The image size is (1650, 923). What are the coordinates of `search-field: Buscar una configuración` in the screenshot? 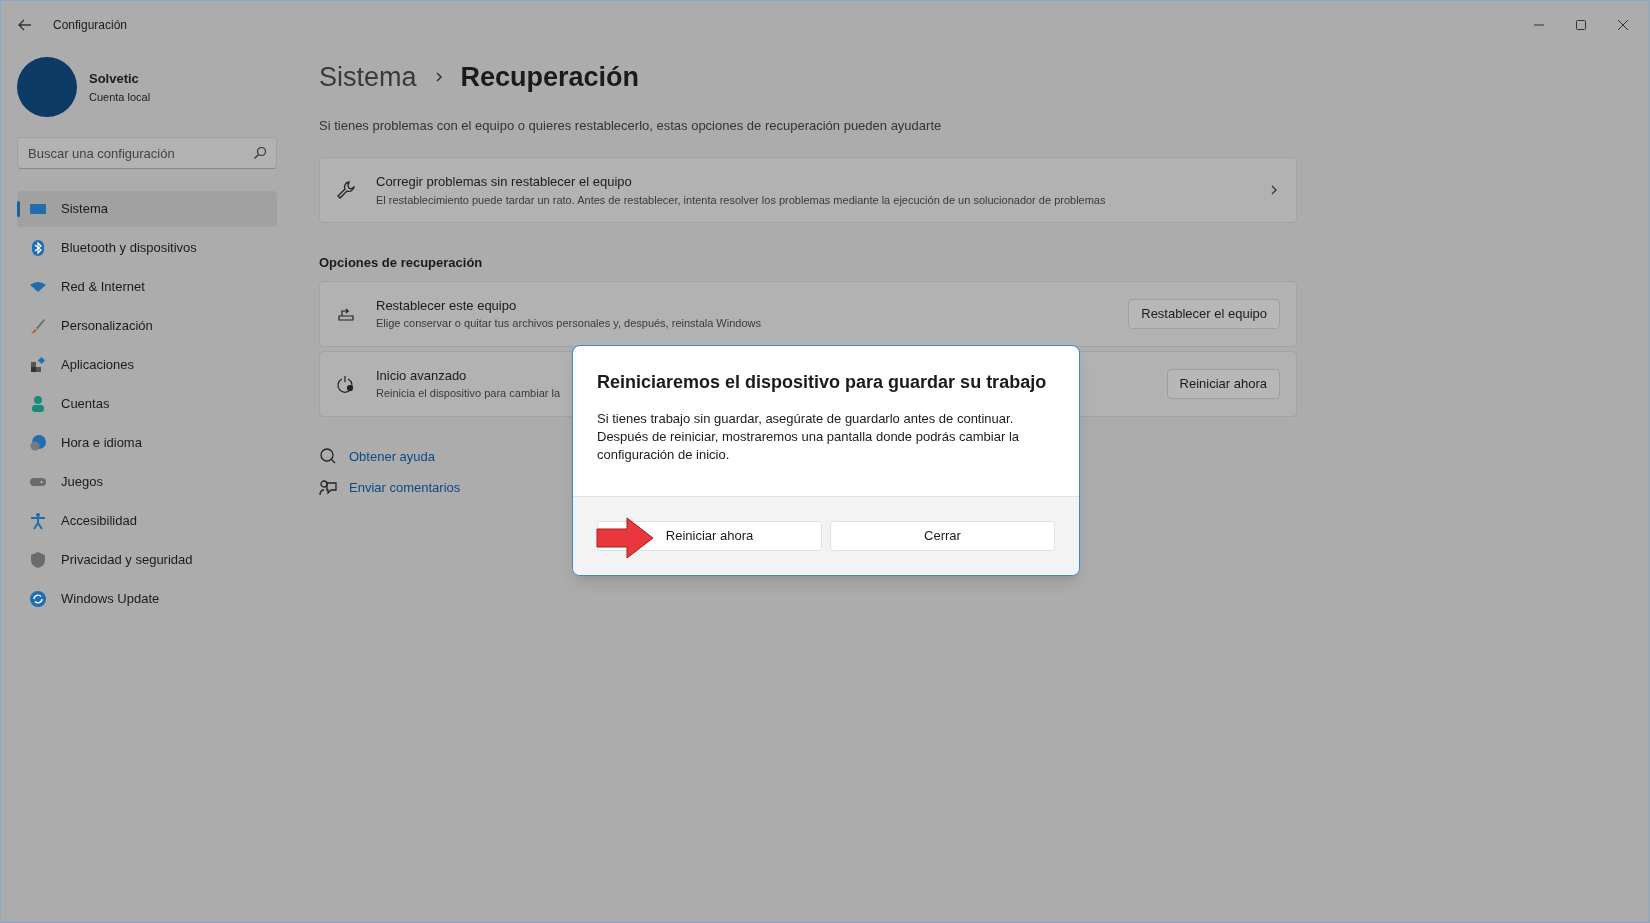 It's located at (147, 153).